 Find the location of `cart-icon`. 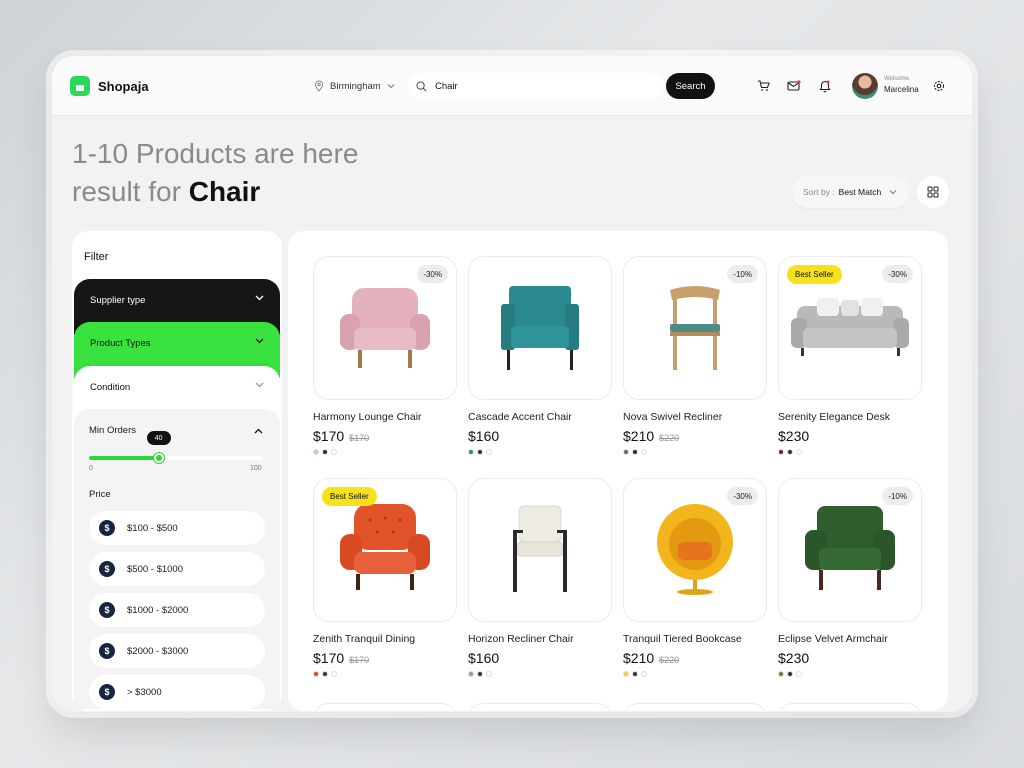

cart-icon is located at coordinates (763, 86).